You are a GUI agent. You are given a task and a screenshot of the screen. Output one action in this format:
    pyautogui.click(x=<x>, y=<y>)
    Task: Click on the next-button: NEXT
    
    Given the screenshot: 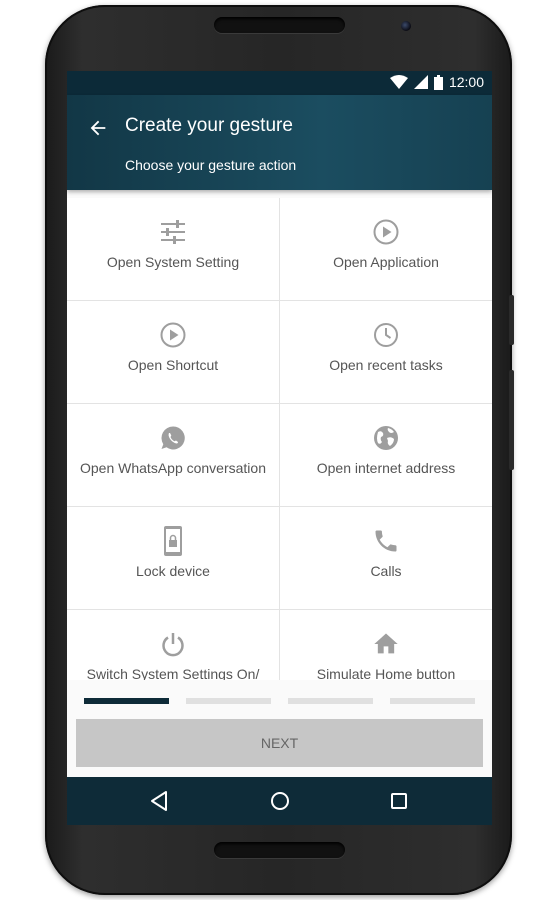 What is the action you would take?
    pyautogui.click(x=279, y=743)
    